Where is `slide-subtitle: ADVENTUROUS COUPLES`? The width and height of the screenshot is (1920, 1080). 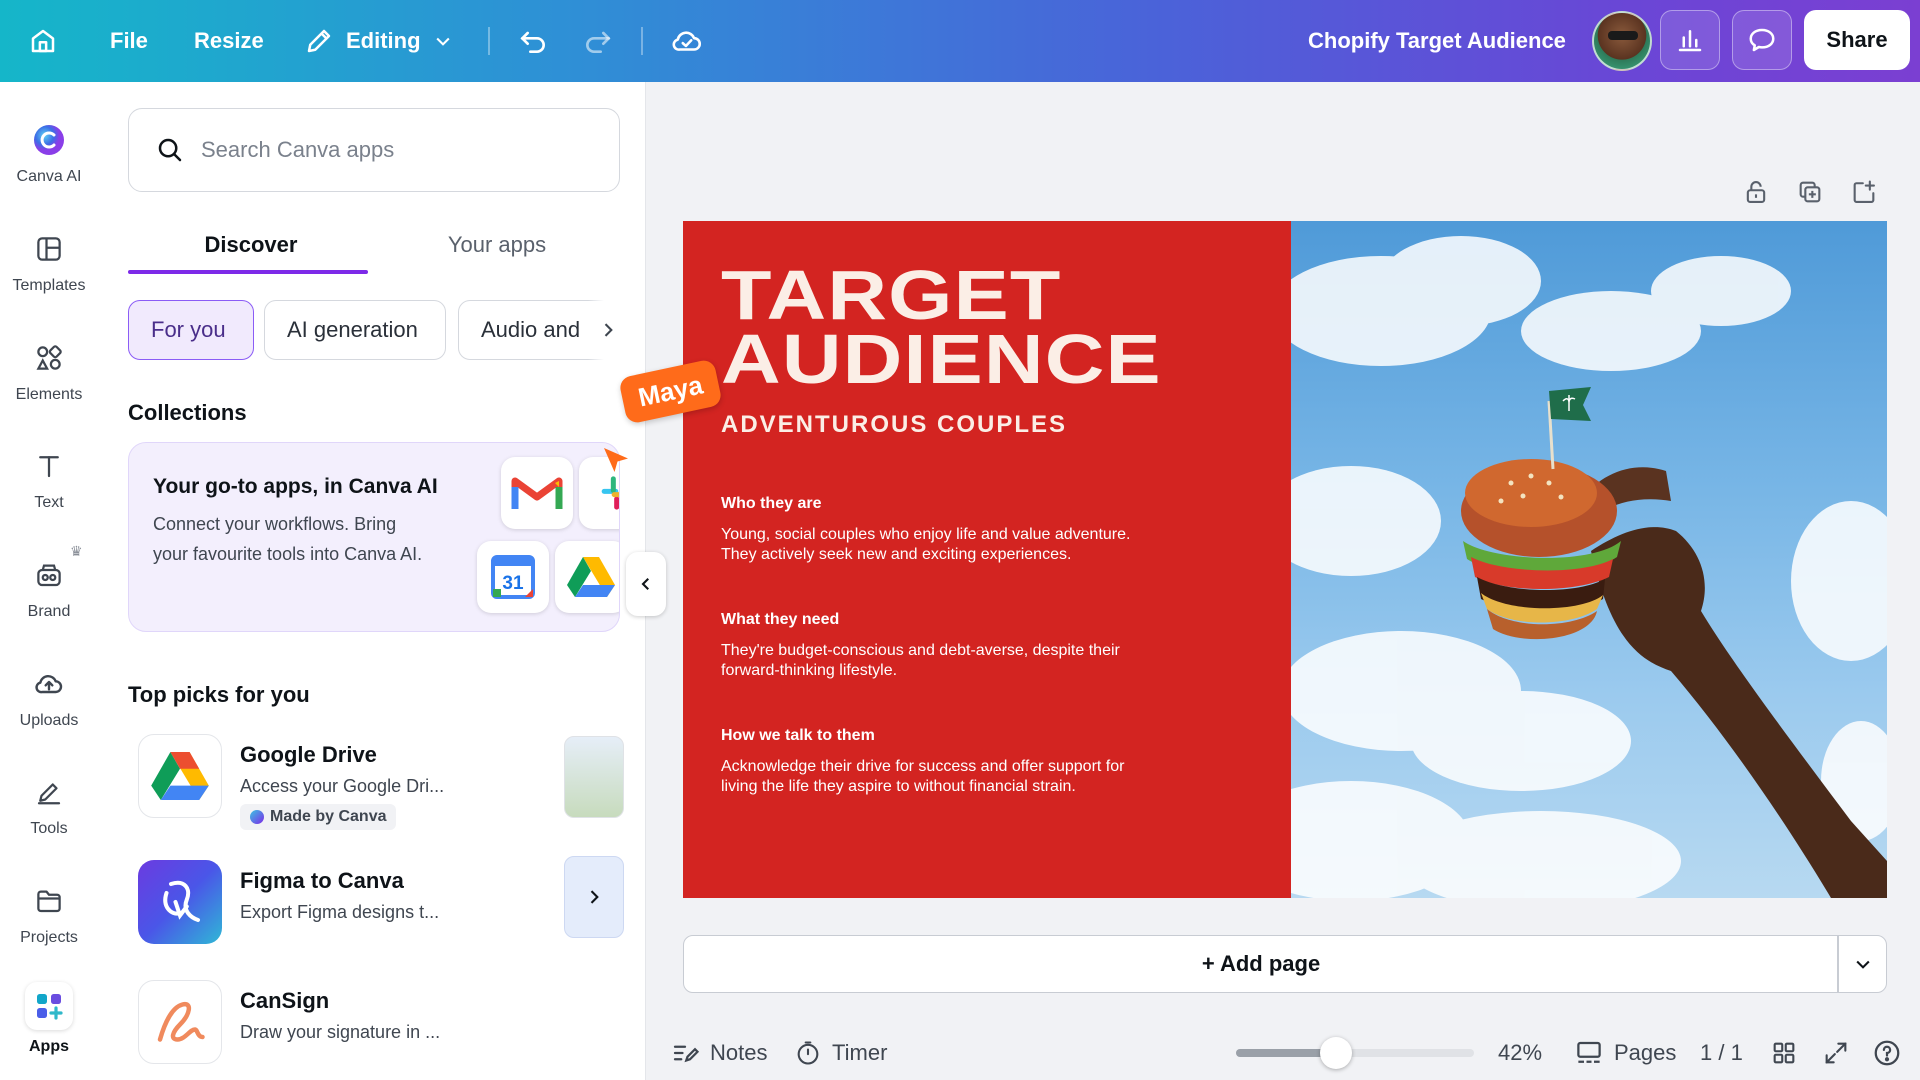 slide-subtitle: ADVENTUROUS COUPLES is located at coordinates (894, 425).